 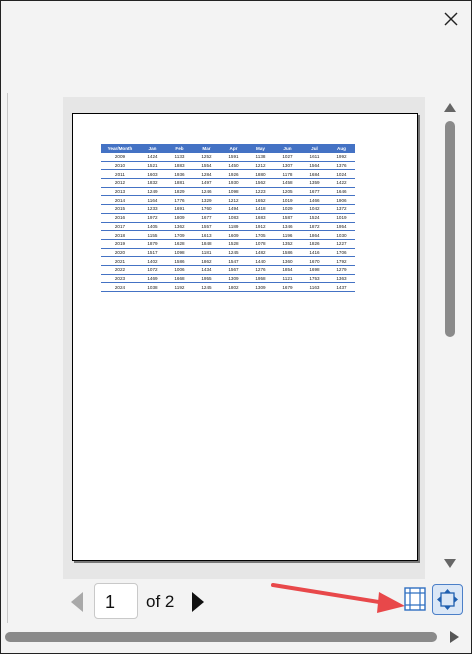 I want to click on table-row: 2022 1072 1006 1434 1567 1276 1854 1698 1279, so click(x=228, y=270).